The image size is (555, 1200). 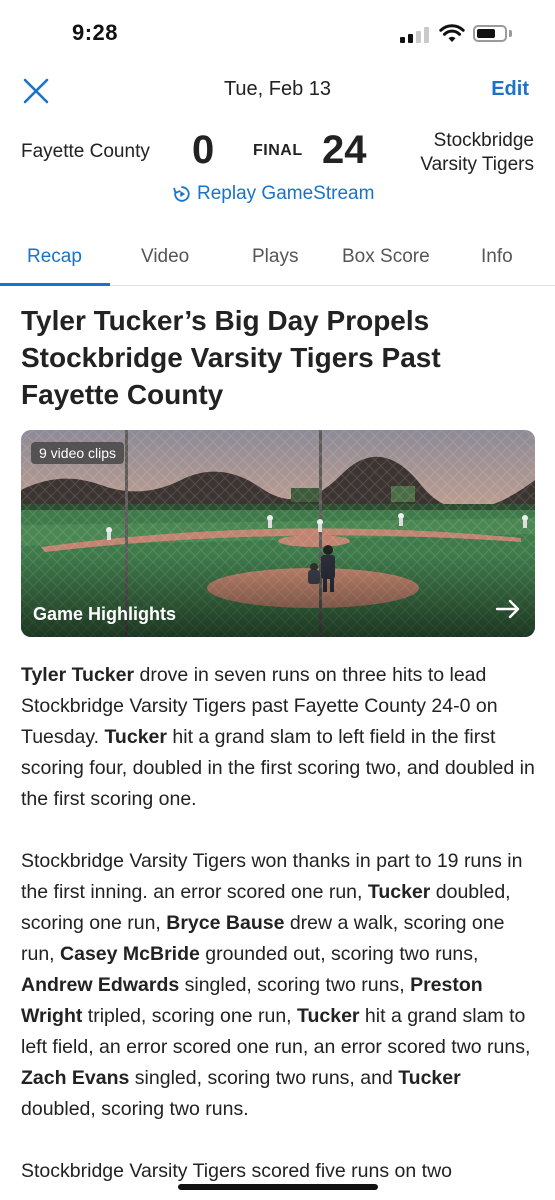 What do you see at coordinates (100, 985) in the screenshot?
I see `player-name: Andrew Edwards` at bounding box center [100, 985].